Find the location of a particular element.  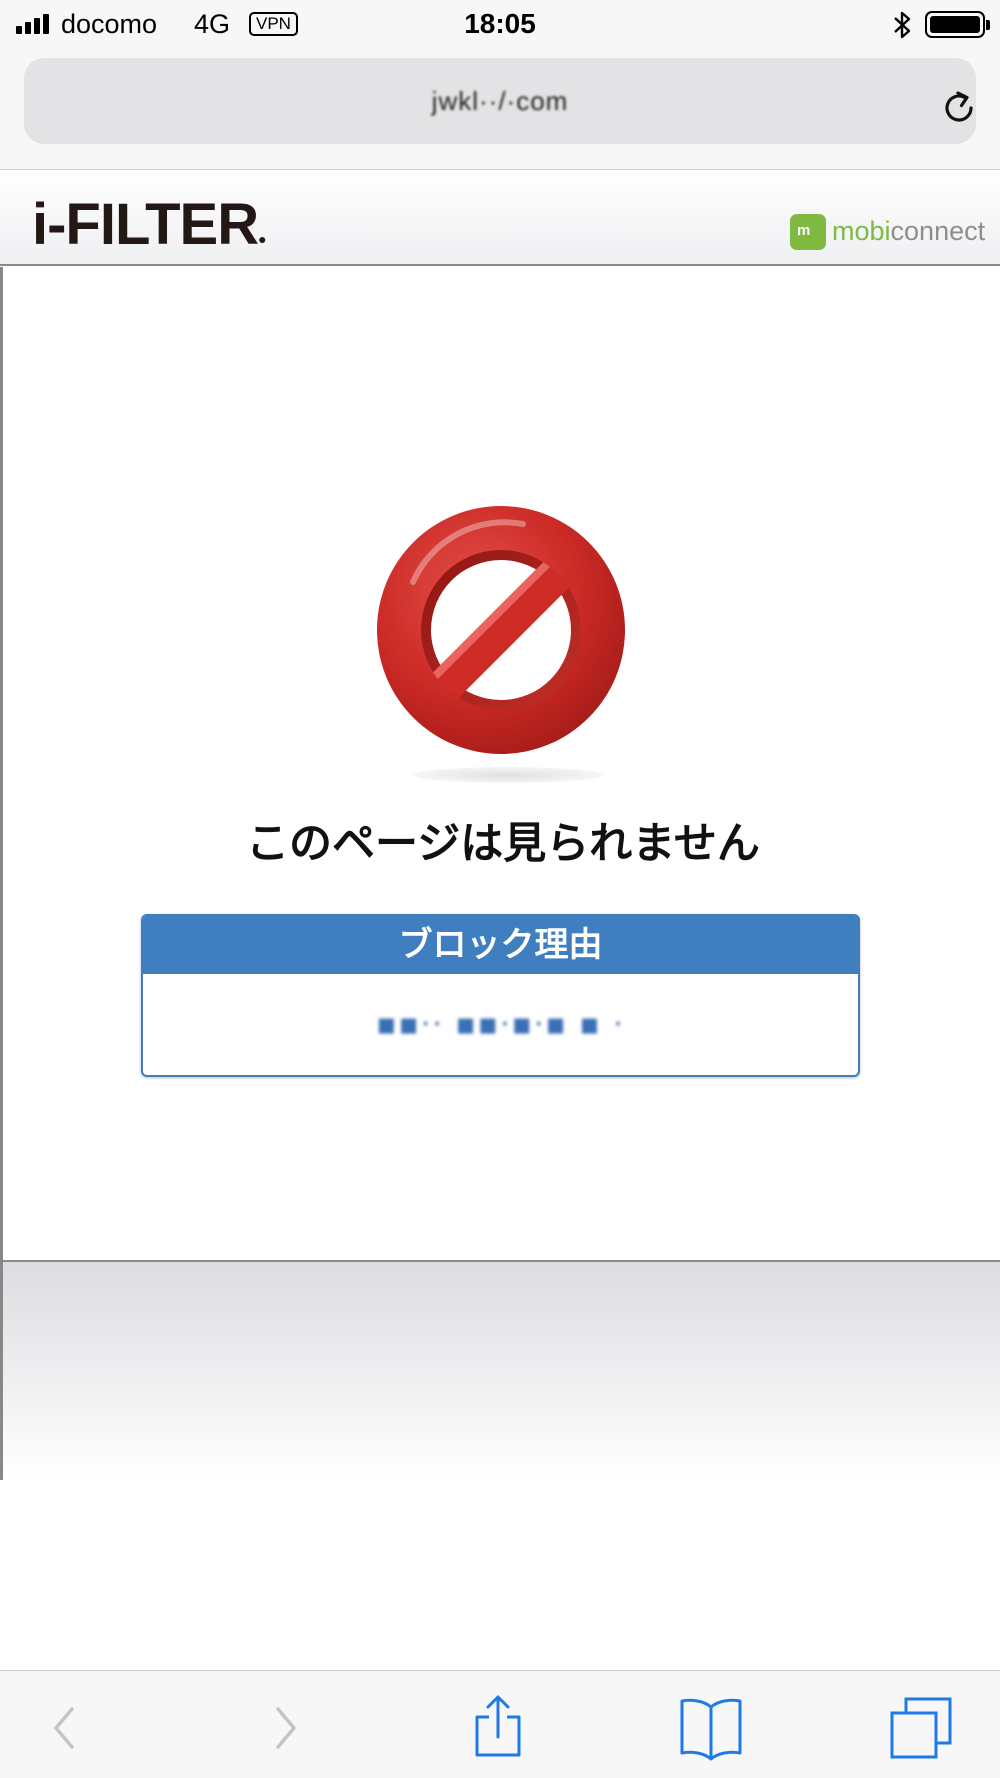

bluetooth-icon is located at coordinates (902, 25).